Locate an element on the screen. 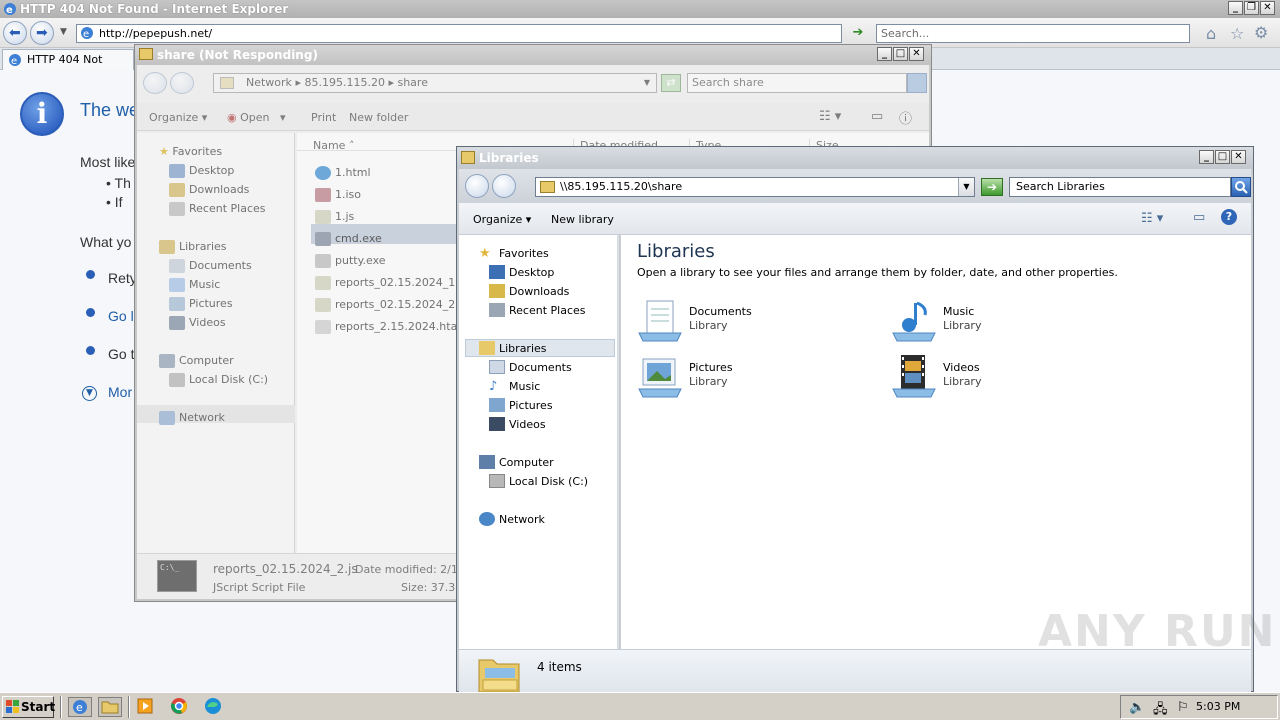 This screenshot has height=720, width=1280. share-open-button: ◉ Open ▾ is located at coordinates (256, 117).